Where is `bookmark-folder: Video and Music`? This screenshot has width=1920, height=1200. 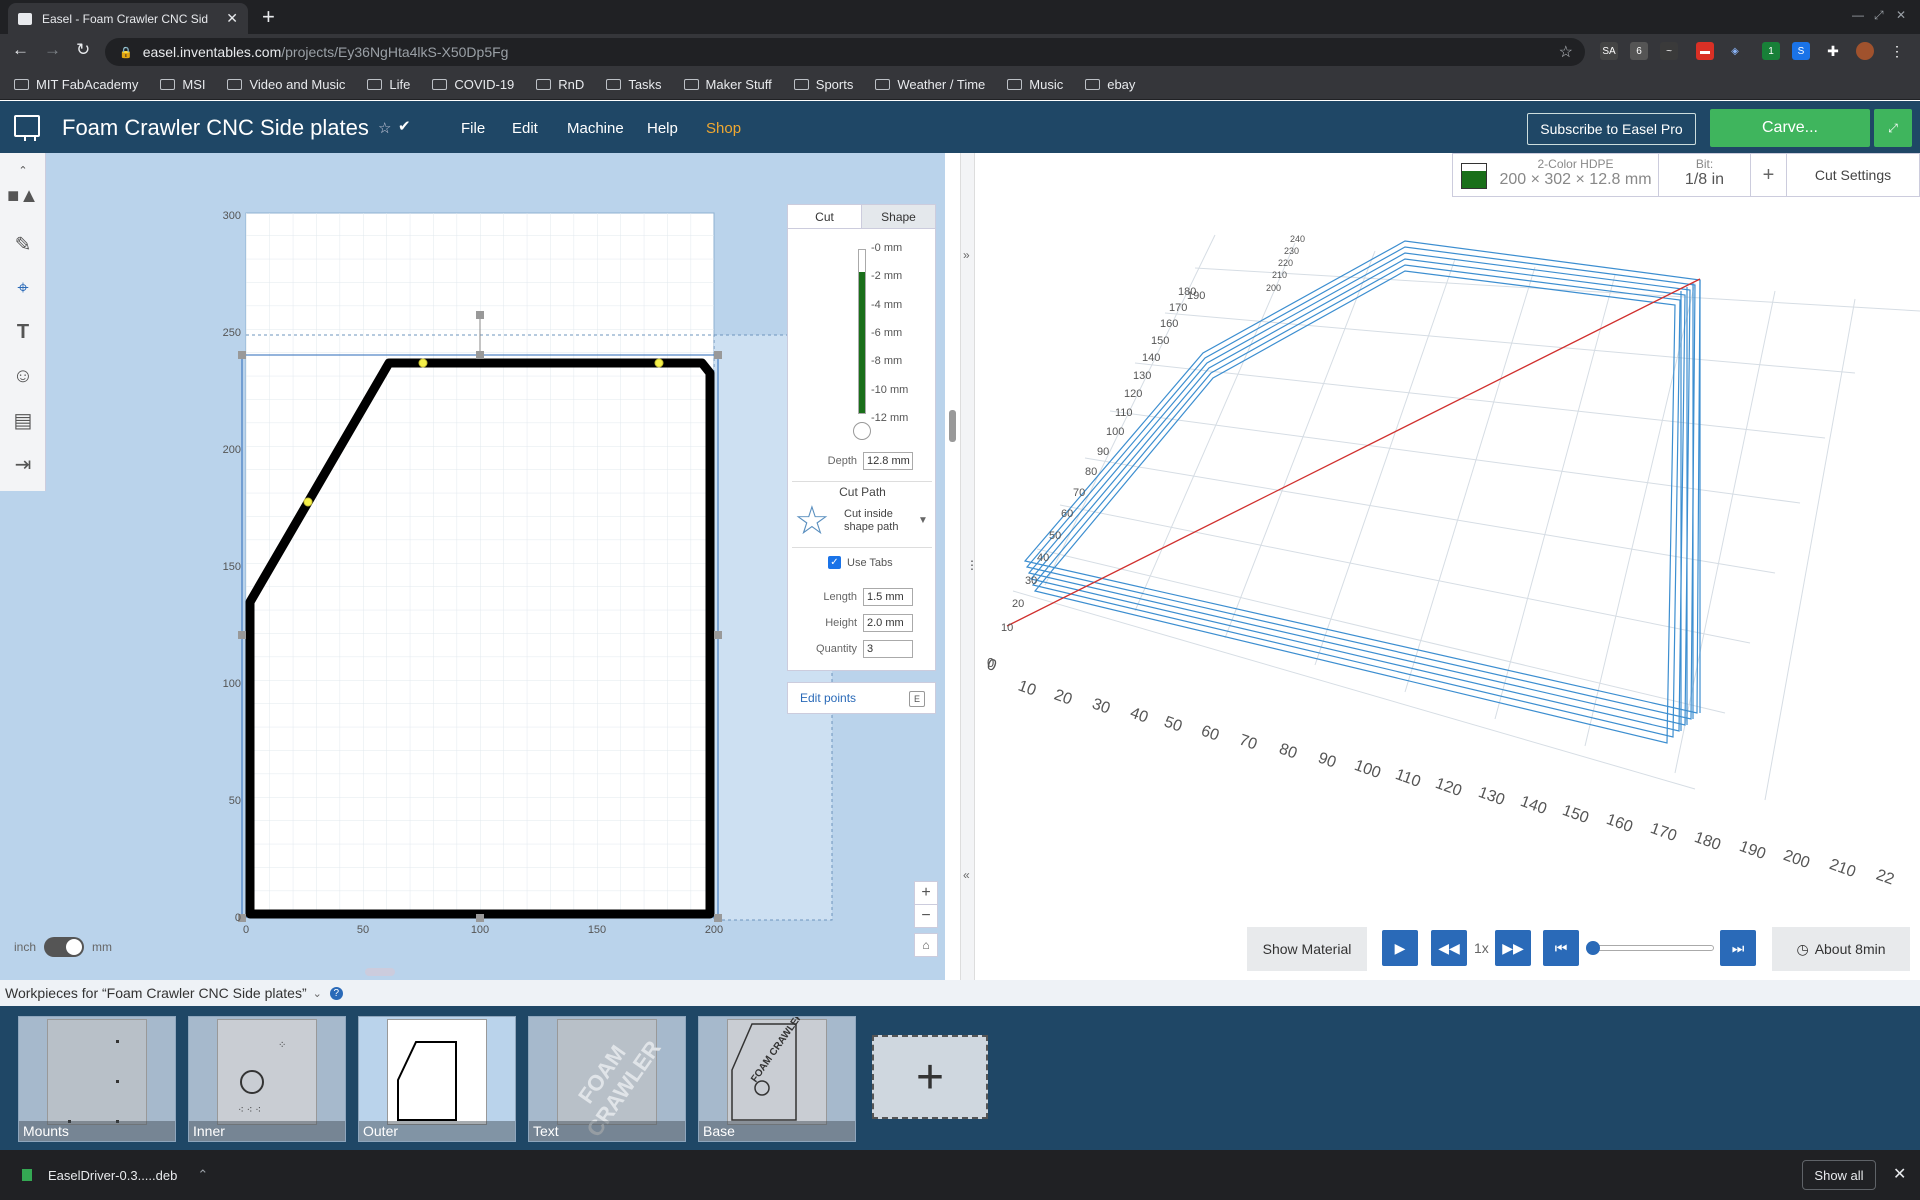 bookmark-folder: Video and Music is located at coordinates (286, 84).